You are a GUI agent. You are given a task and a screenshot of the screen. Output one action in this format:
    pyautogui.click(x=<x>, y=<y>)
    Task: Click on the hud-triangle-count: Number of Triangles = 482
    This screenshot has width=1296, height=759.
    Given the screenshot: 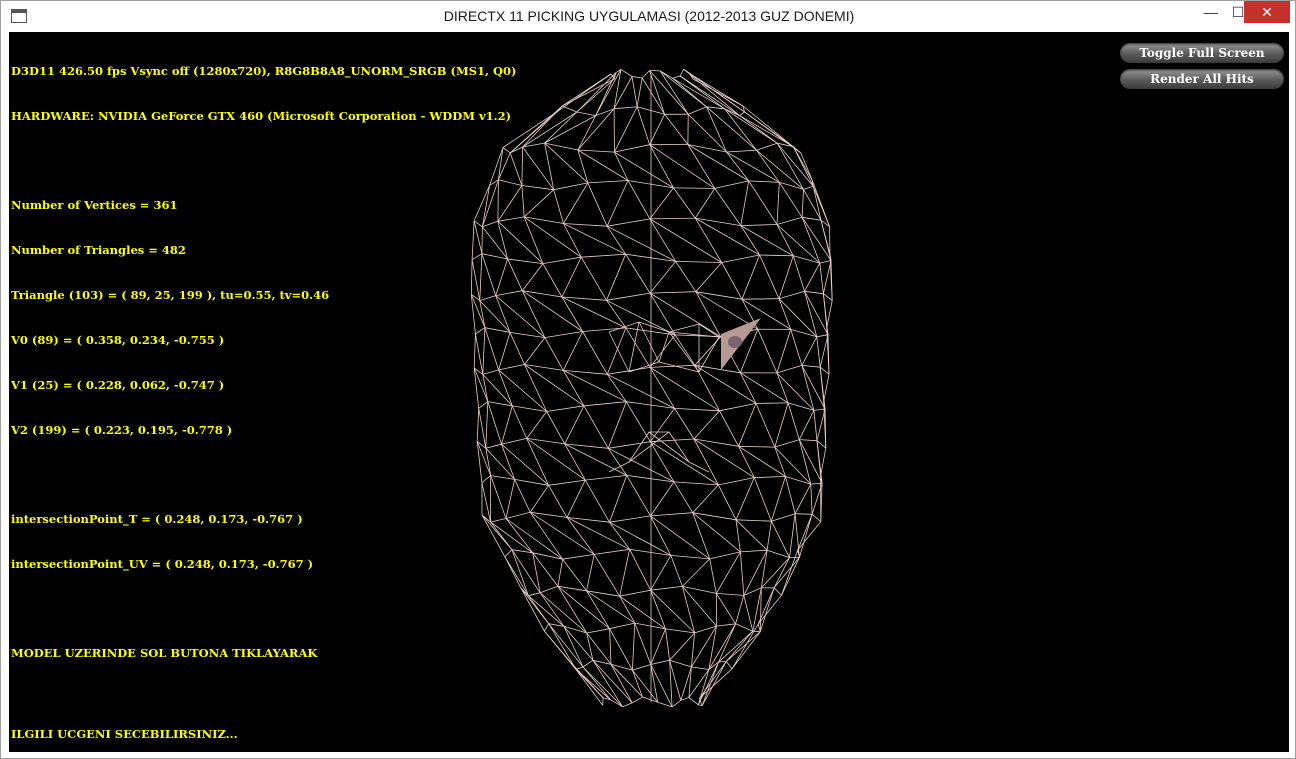 What is the action you would take?
    pyautogui.click(x=98, y=250)
    